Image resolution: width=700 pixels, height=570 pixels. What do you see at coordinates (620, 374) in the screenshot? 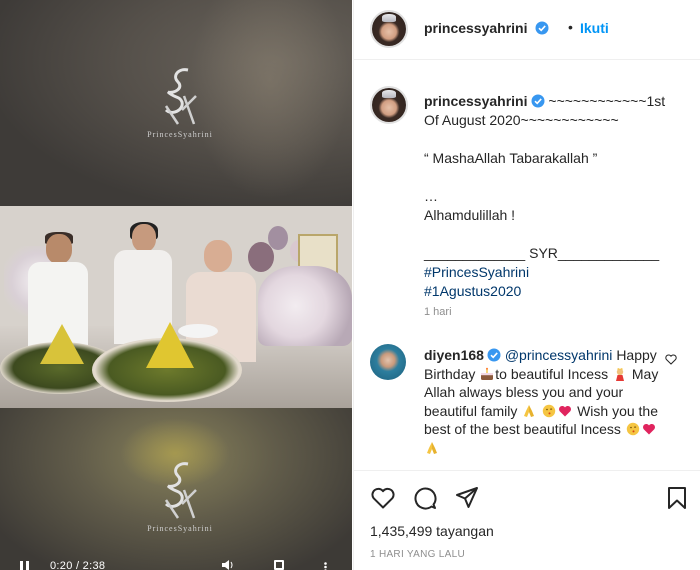
I see `princess-emoji-icon` at bounding box center [620, 374].